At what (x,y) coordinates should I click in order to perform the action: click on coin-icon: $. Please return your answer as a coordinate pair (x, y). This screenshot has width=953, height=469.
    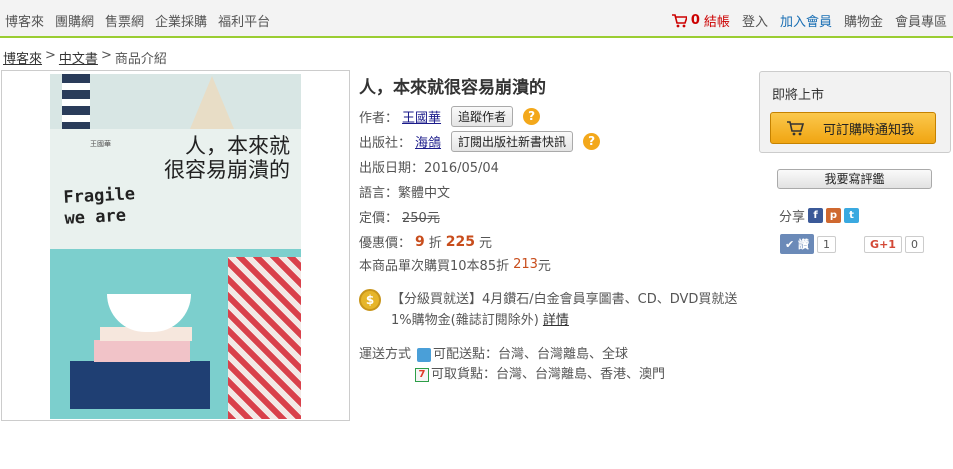
    Looking at the image, I should click on (370, 300).